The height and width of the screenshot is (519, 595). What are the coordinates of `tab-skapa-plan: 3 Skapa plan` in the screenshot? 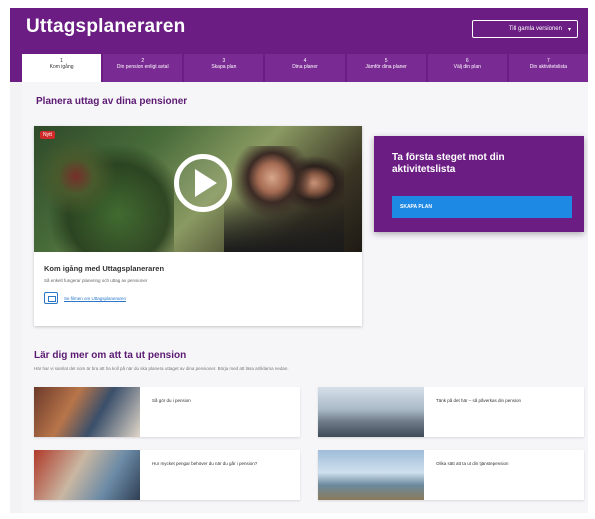 It's located at (224, 68).